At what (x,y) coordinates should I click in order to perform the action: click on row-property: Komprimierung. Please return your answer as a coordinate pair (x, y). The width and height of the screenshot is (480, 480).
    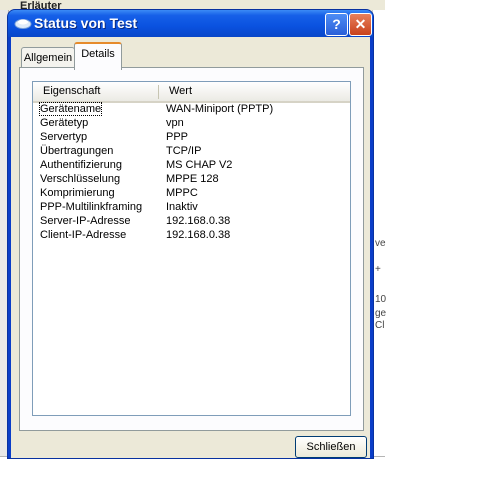
    Looking at the image, I should click on (77, 193).